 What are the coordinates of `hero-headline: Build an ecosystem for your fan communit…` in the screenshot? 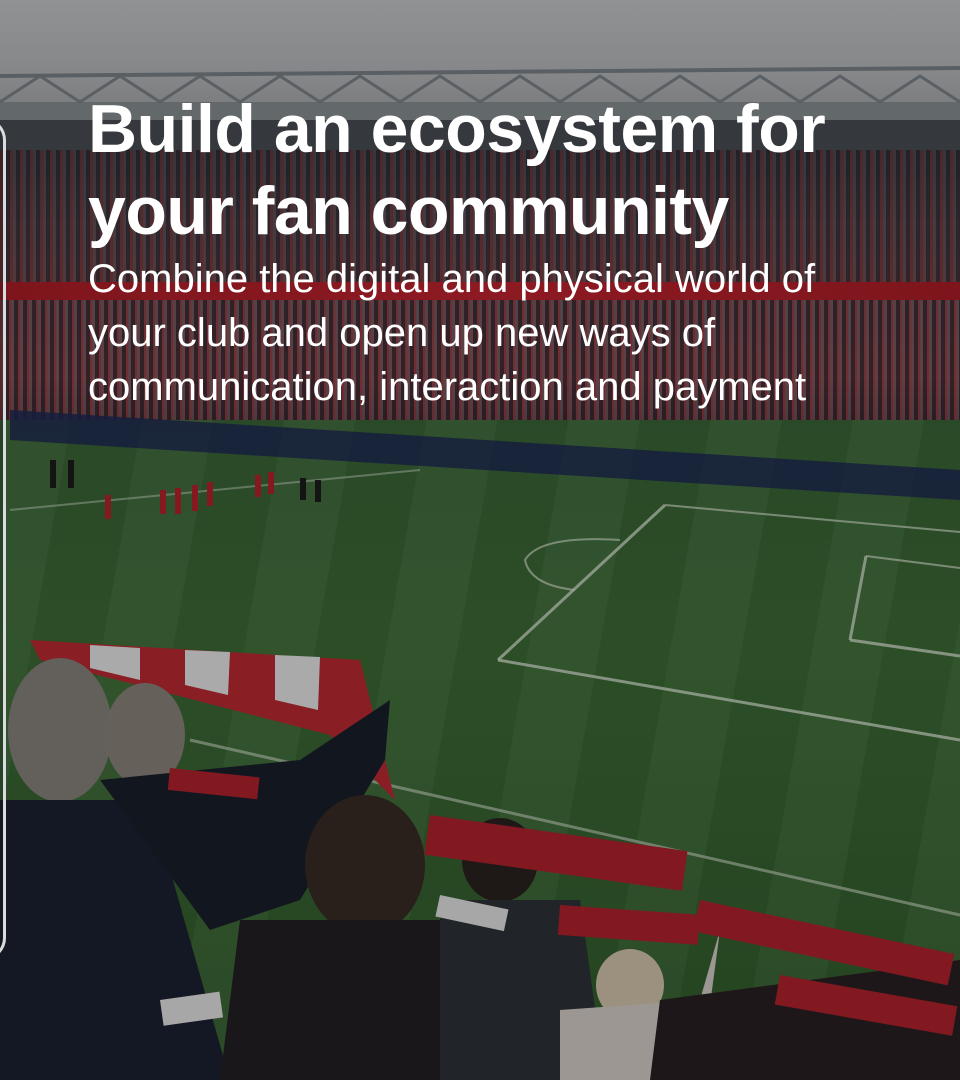 It's located at (457, 170).